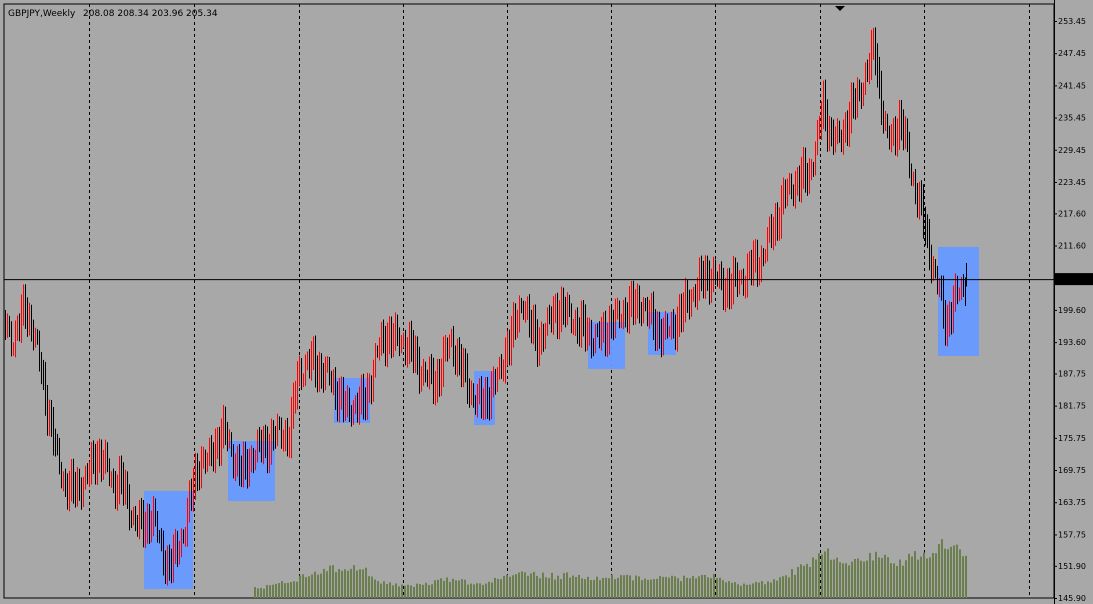 Image resolution: width=1093 pixels, height=604 pixels. I want to click on y-tick-label: 145.90, so click(1072, 598).